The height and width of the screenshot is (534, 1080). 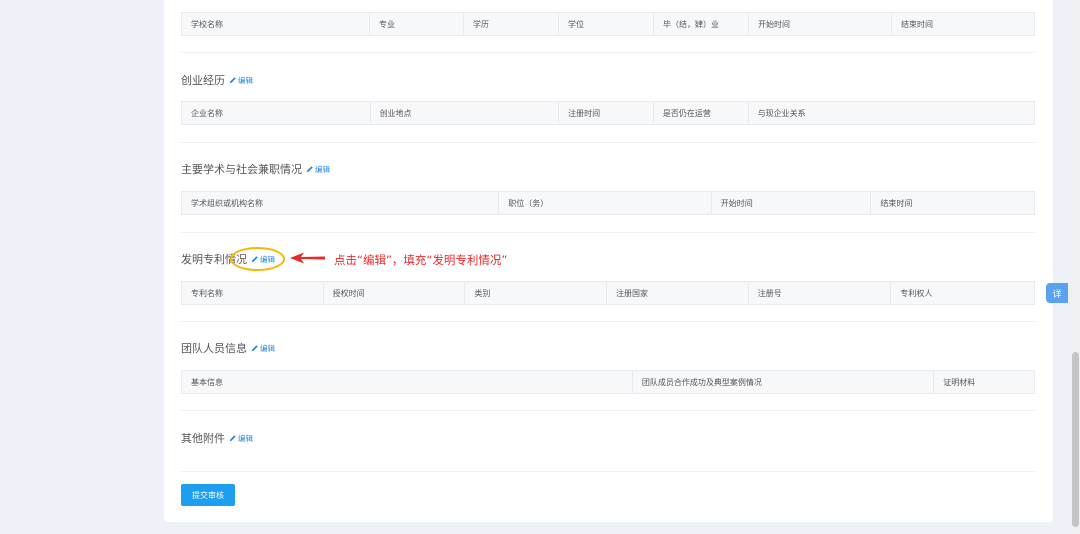 What do you see at coordinates (701, 113) in the screenshot?
I see `table-header-cell: 是否仍在运营` at bounding box center [701, 113].